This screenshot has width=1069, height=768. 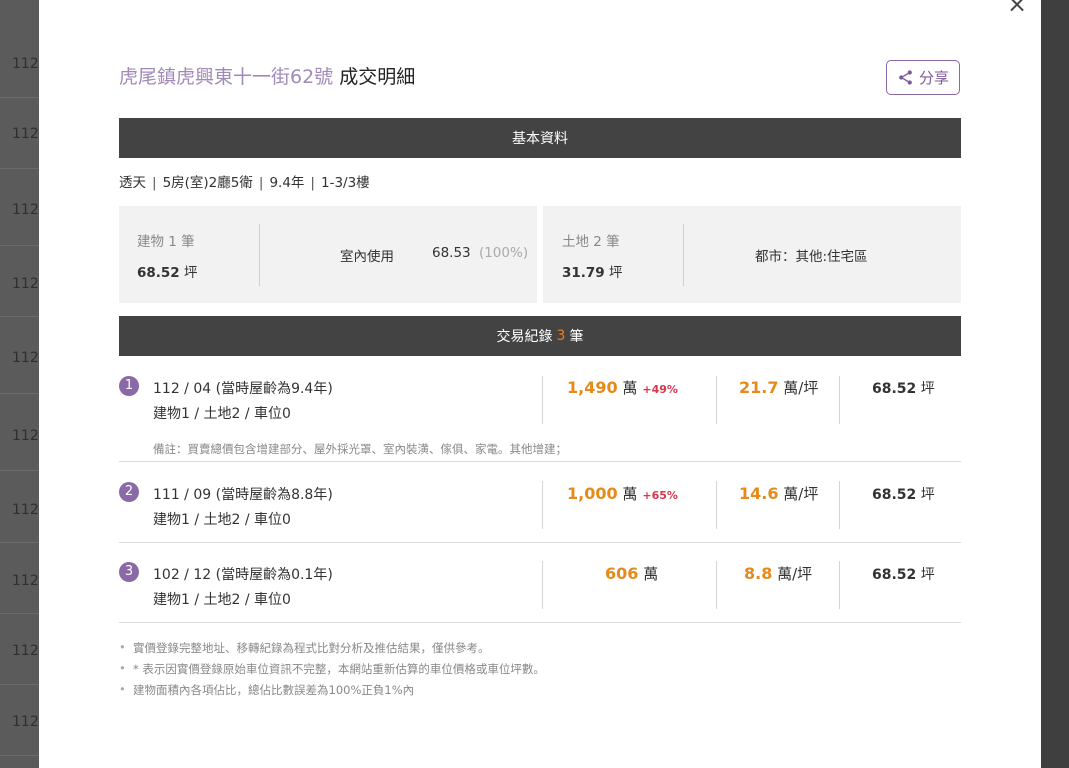 What do you see at coordinates (1055, 384) in the screenshot?
I see `background-scrollbar-area` at bounding box center [1055, 384].